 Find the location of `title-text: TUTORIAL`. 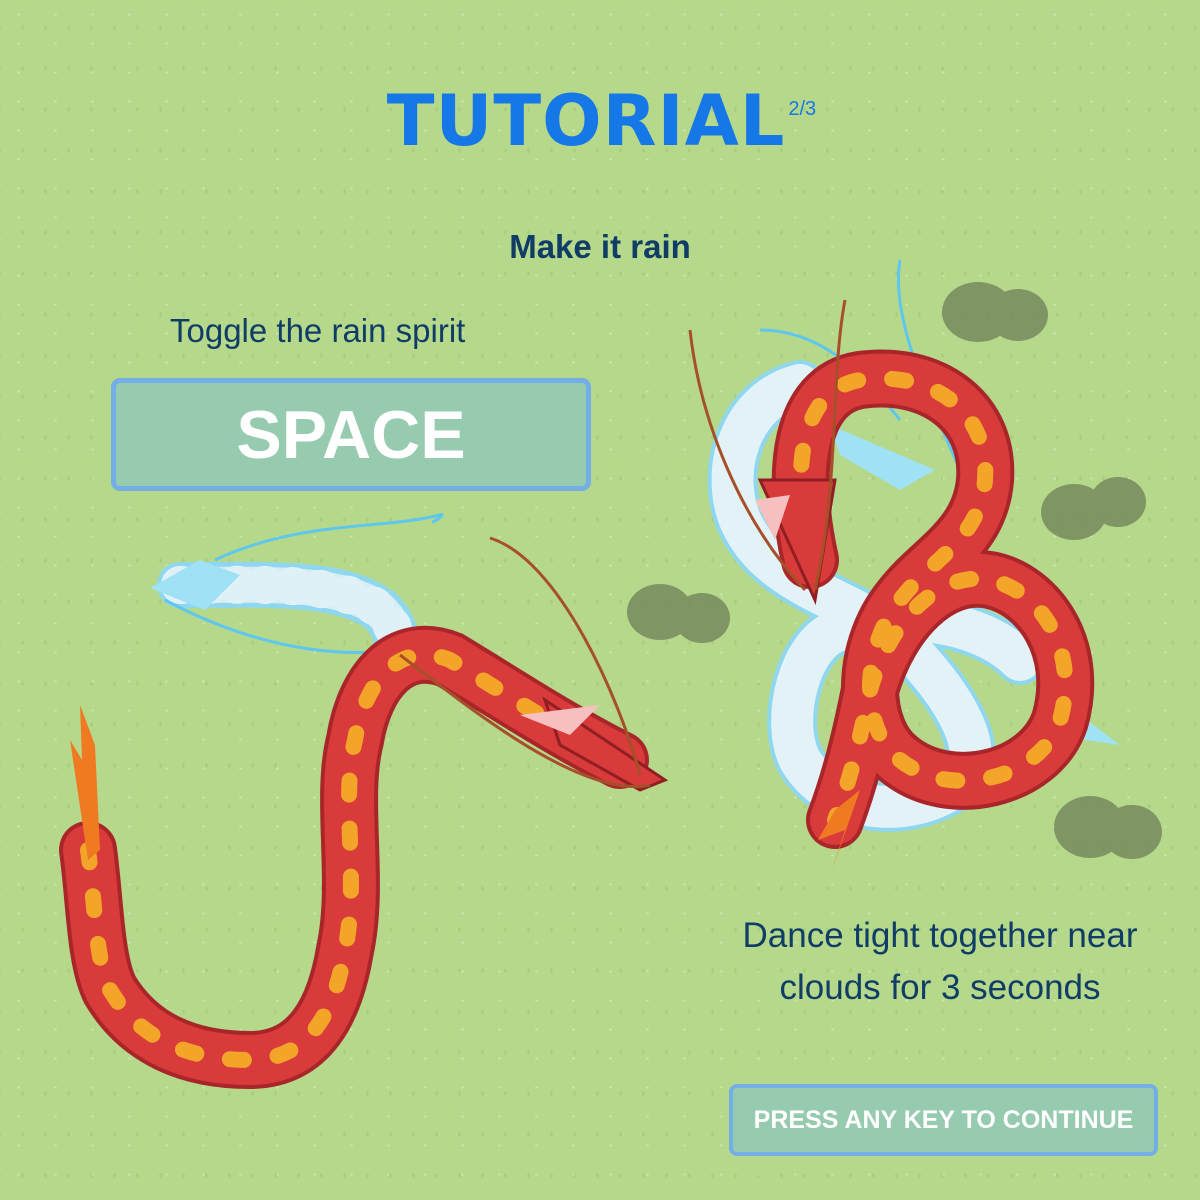

title-text: TUTORIAL is located at coordinates (586, 121).